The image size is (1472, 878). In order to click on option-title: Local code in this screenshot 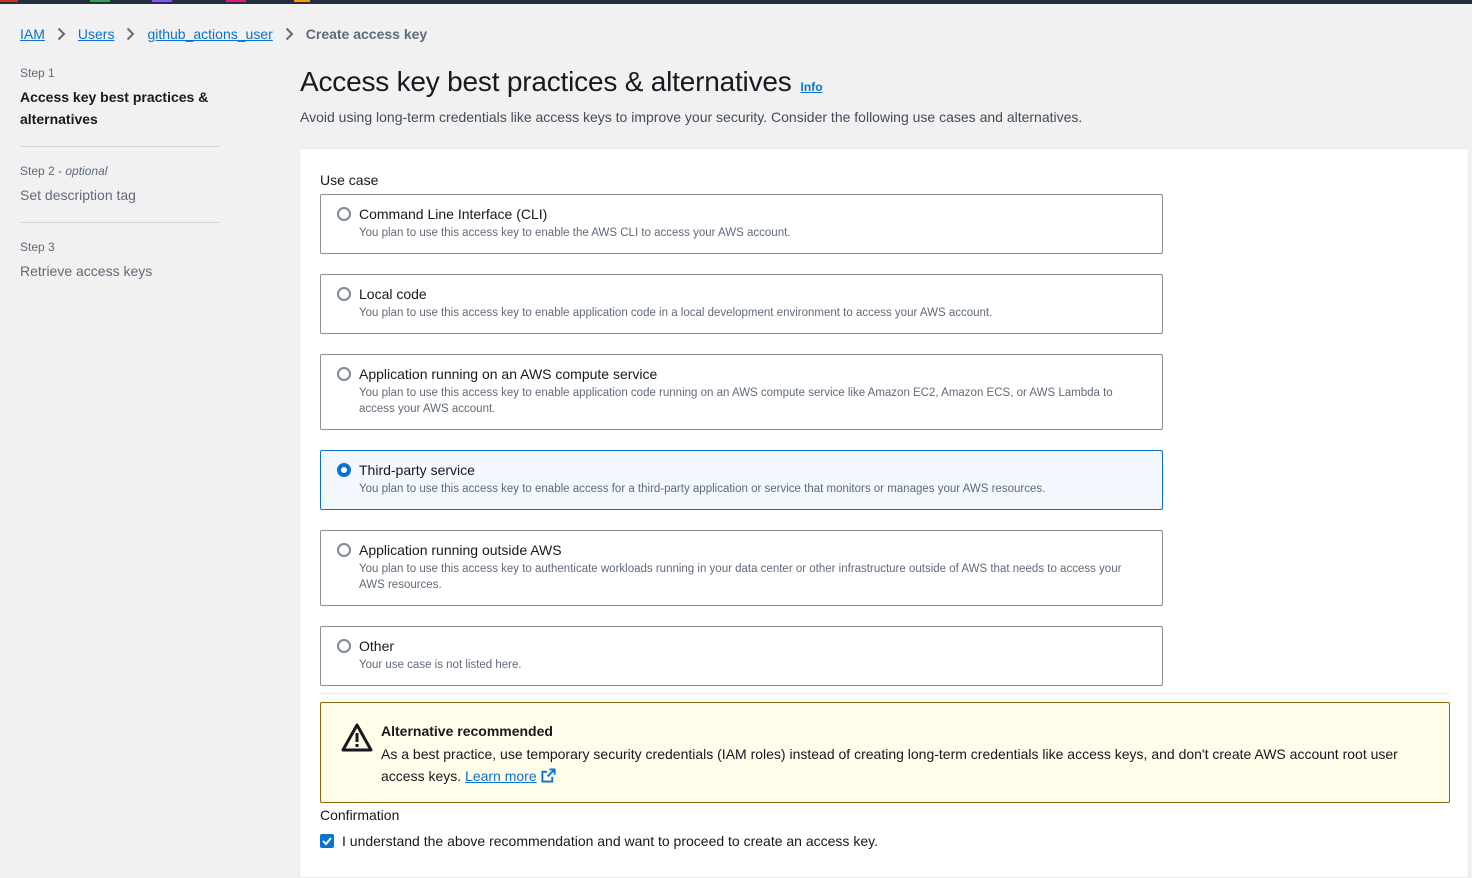, I will do `click(393, 294)`.